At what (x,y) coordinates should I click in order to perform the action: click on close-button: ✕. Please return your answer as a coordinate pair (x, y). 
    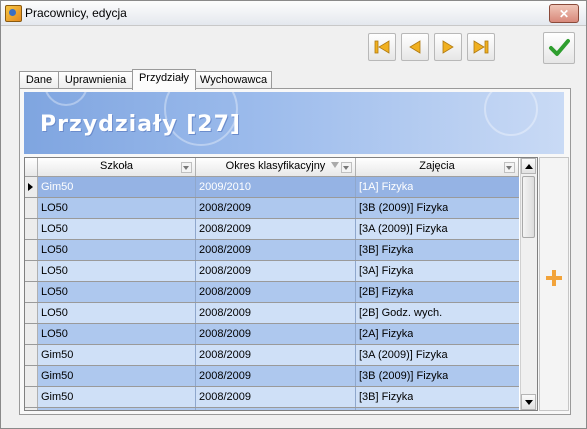
    Looking at the image, I should click on (564, 13).